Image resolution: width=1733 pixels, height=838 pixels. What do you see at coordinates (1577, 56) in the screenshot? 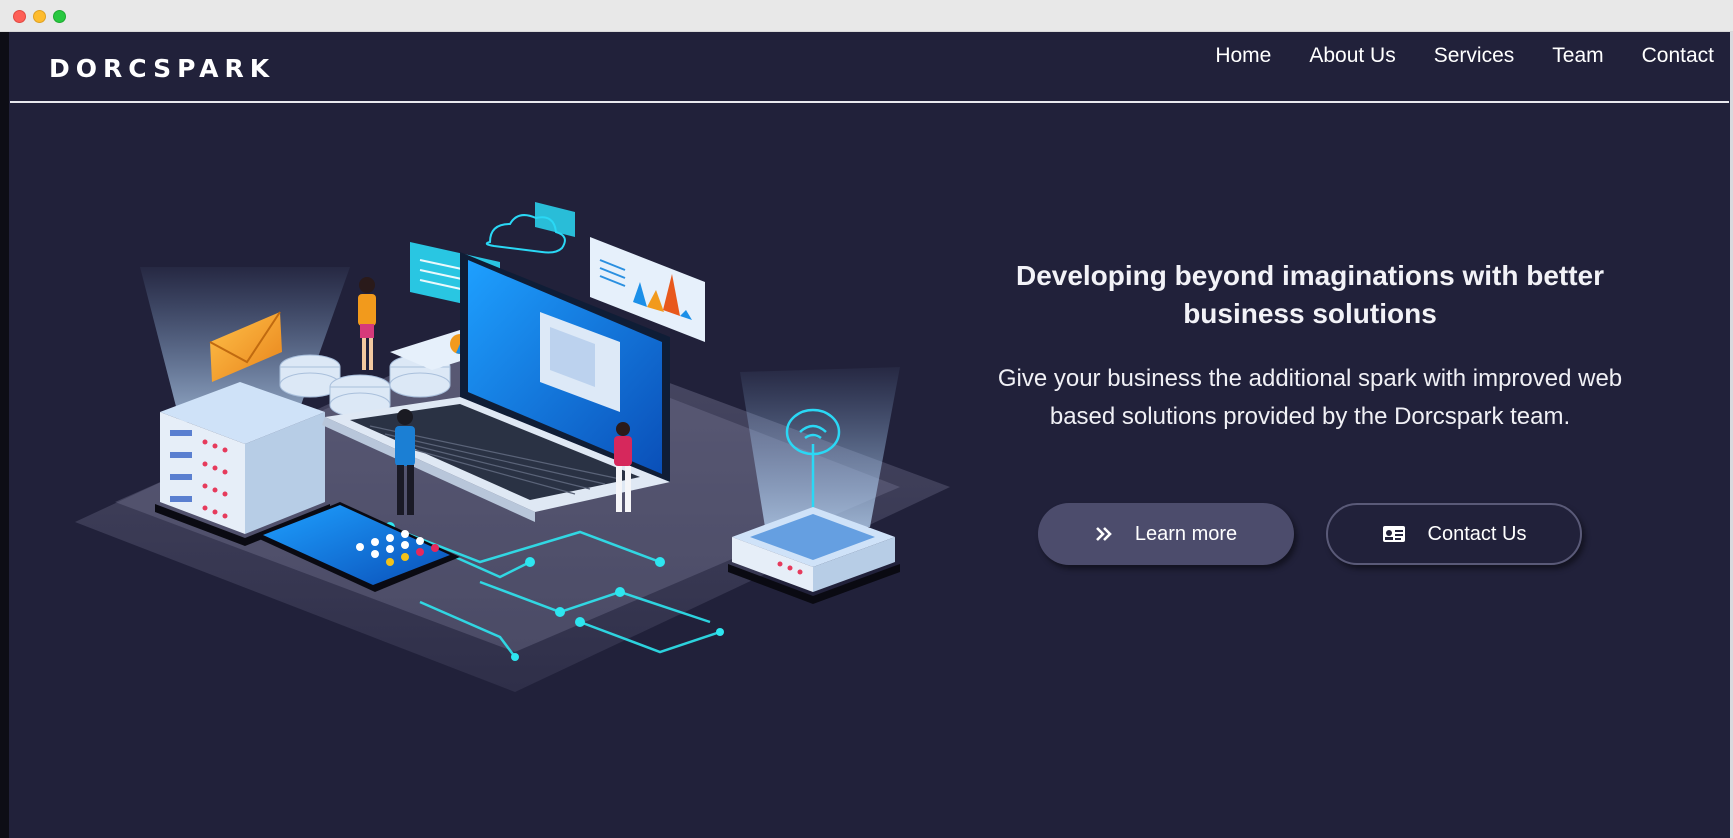
I see `nav-link-team: Team` at bounding box center [1577, 56].